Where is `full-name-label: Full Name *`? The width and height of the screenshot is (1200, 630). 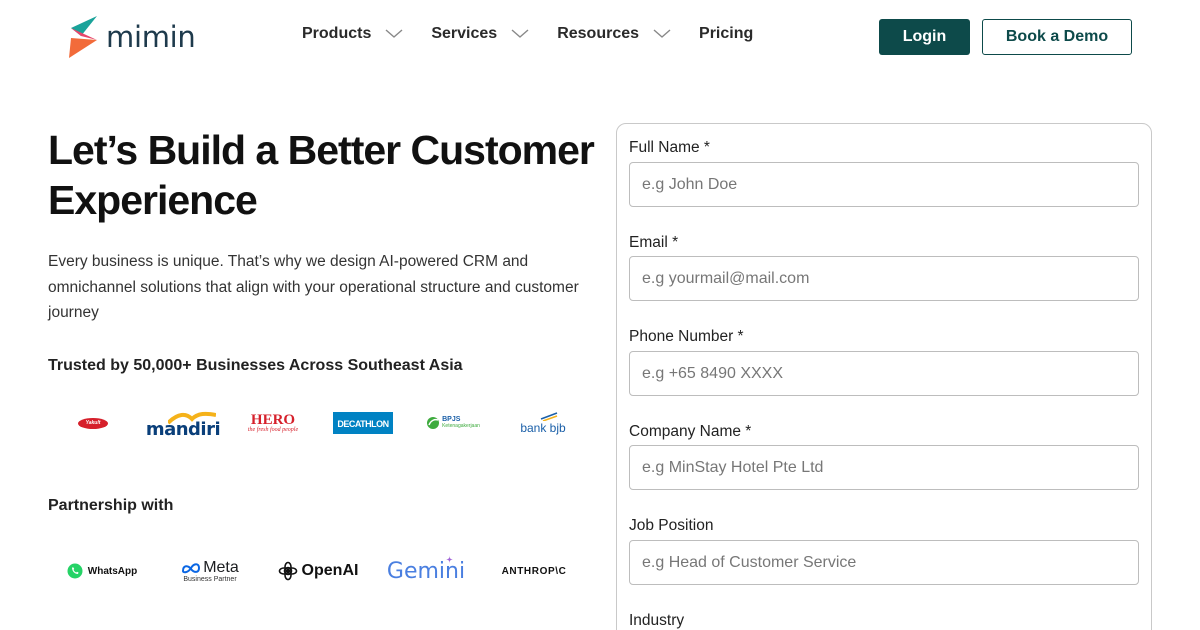 full-name-label: Full Name * is located at coordinates (669, 147).